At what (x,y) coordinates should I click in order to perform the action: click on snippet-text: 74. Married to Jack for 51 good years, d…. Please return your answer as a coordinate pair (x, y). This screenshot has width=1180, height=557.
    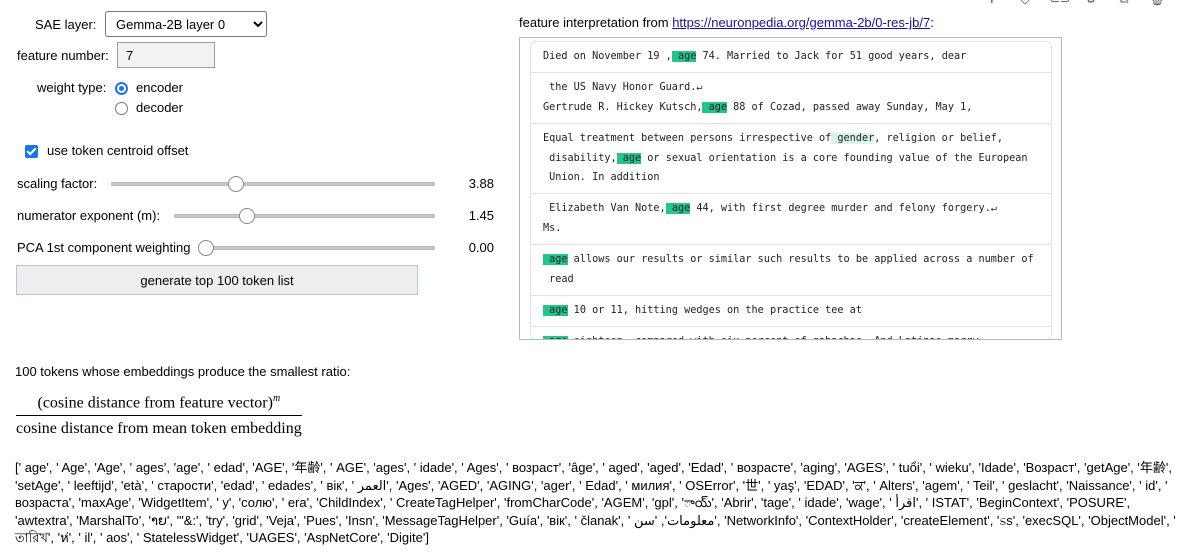
    Looking at the image, I should click on (831, 56).